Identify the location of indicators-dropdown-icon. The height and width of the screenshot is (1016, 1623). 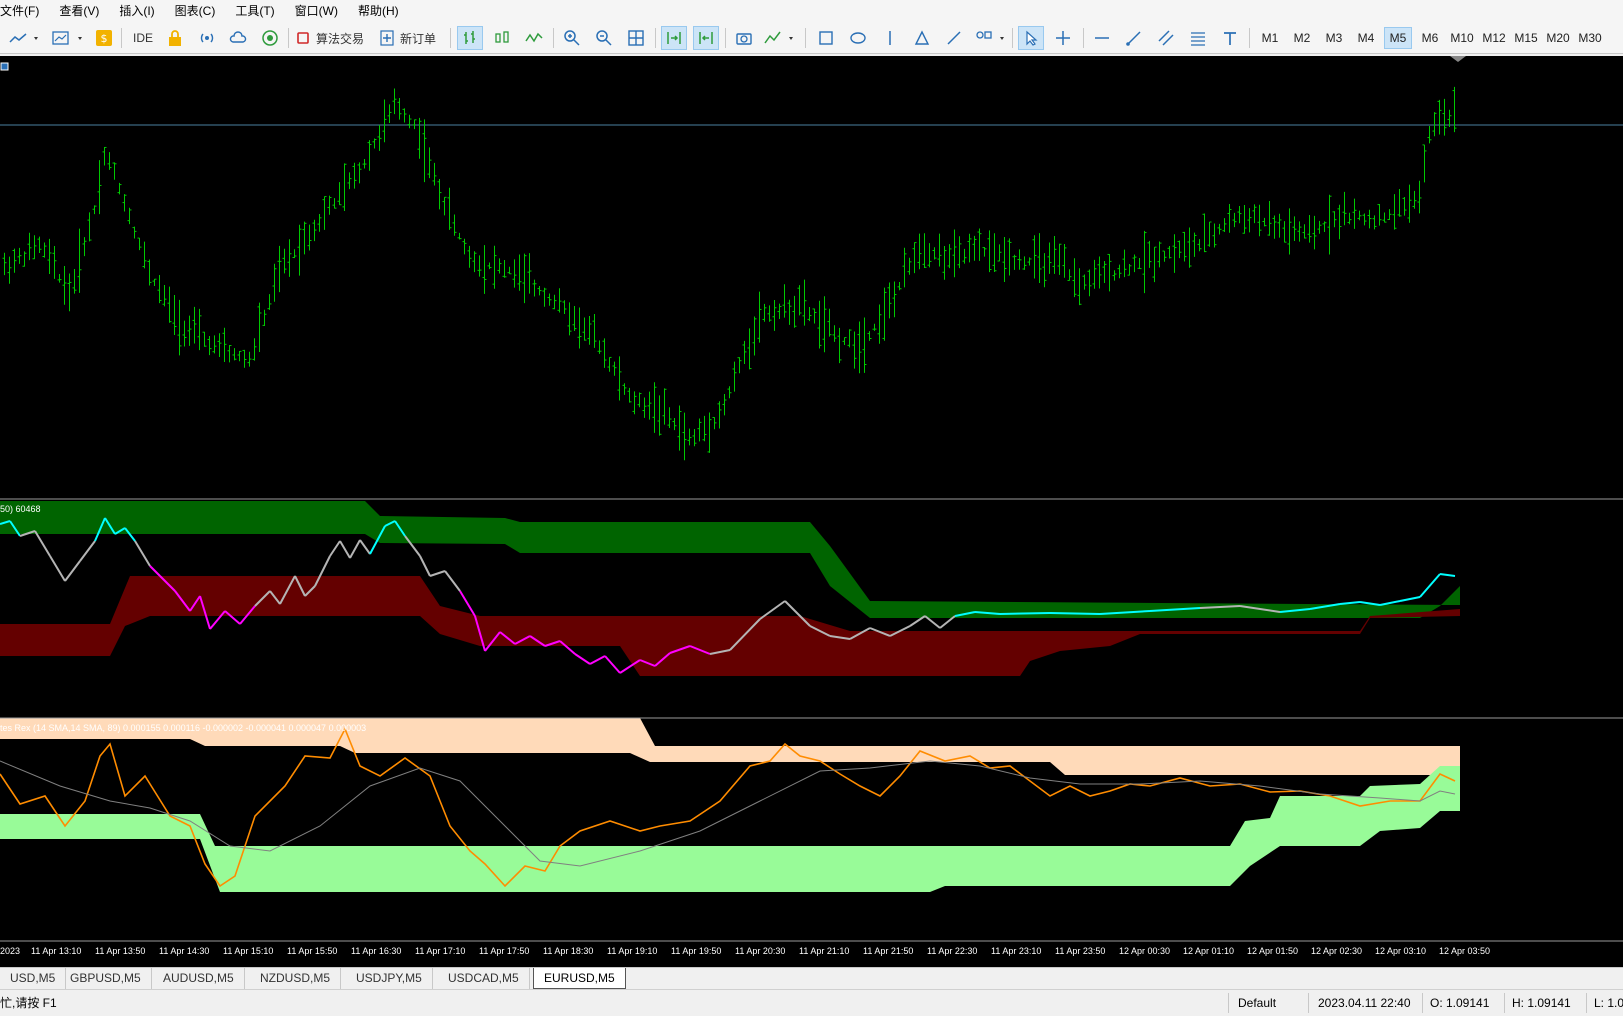
(780, 38).